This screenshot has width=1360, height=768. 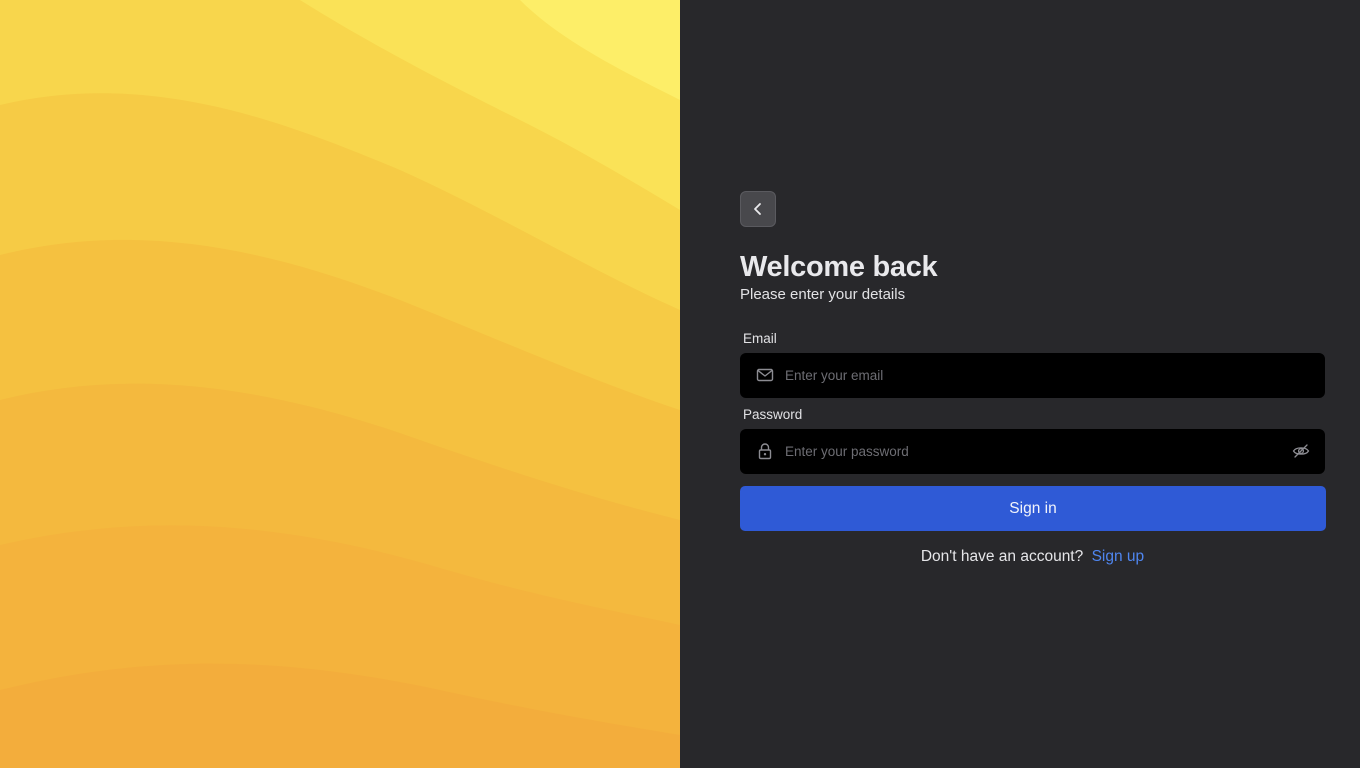 I want to click on page-title: Welcome back, so click(x=839, y=267).